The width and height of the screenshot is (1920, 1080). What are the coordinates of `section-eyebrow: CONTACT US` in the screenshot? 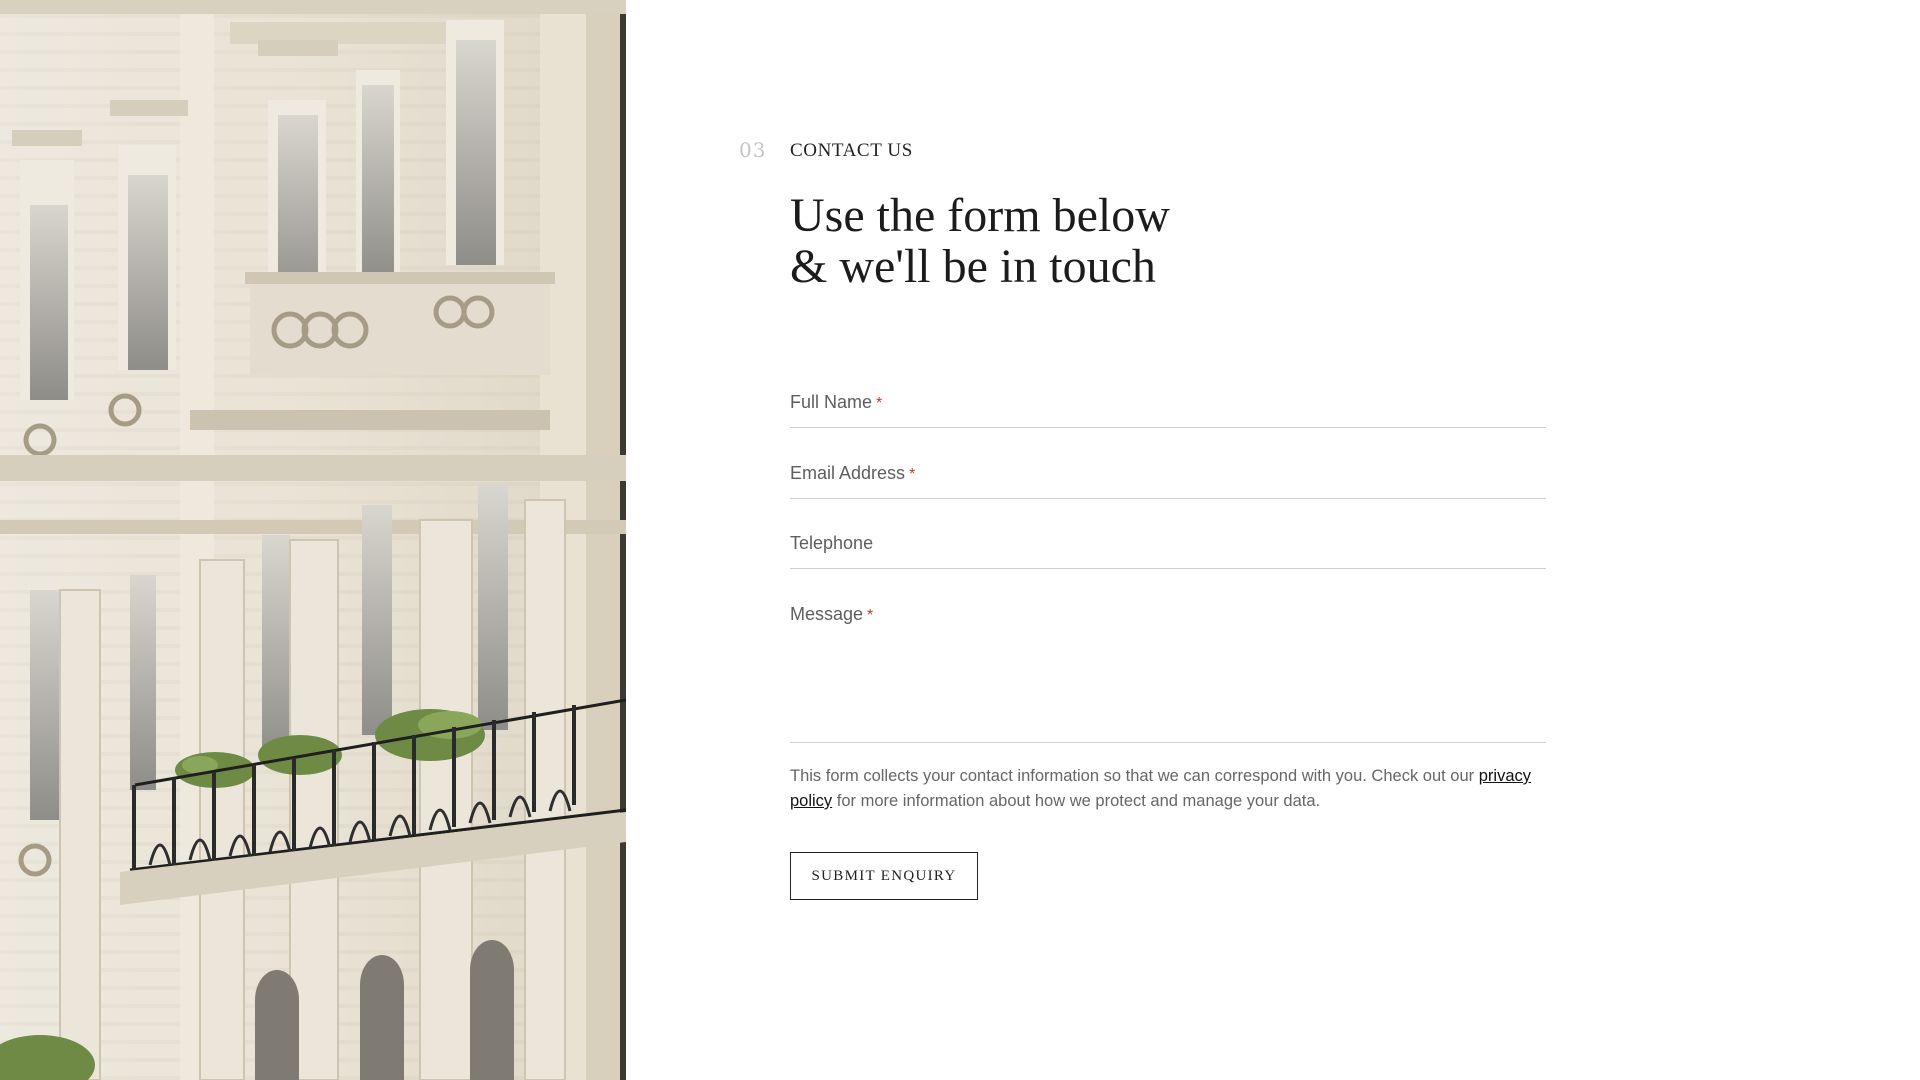 It's located at (851, 150).